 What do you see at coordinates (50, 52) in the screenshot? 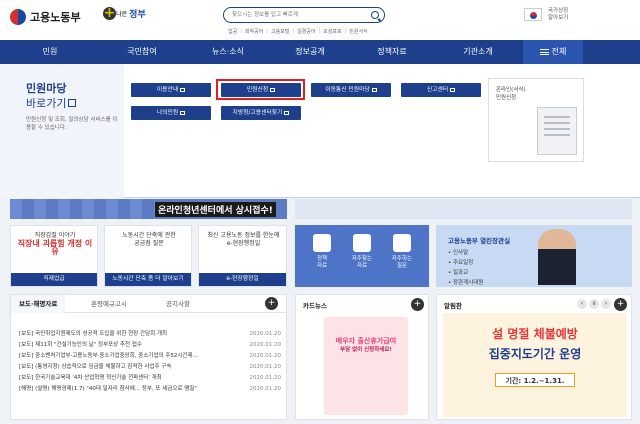
I see `nav-item-civil: 민원` at bounding box center [50, 52].